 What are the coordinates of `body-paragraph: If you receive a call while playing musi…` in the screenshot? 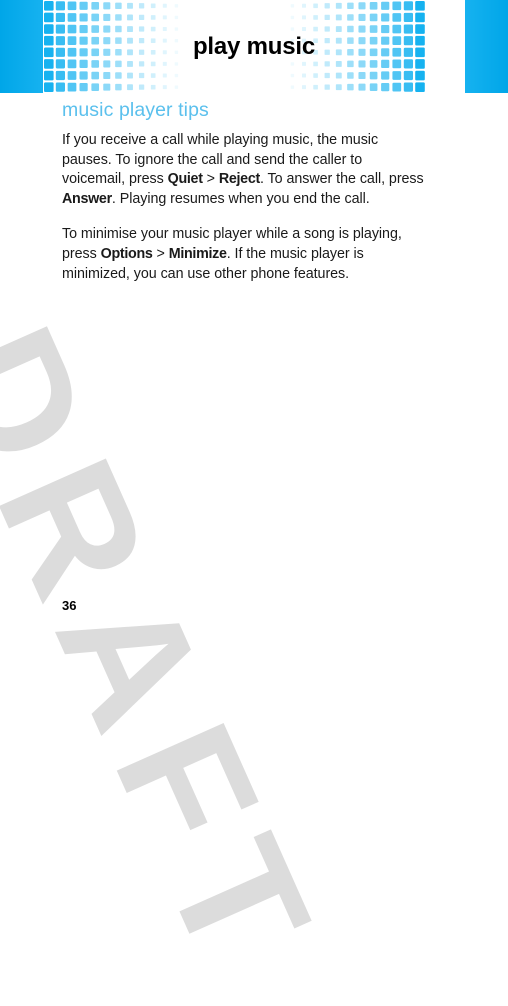 It's located at (244, 170).